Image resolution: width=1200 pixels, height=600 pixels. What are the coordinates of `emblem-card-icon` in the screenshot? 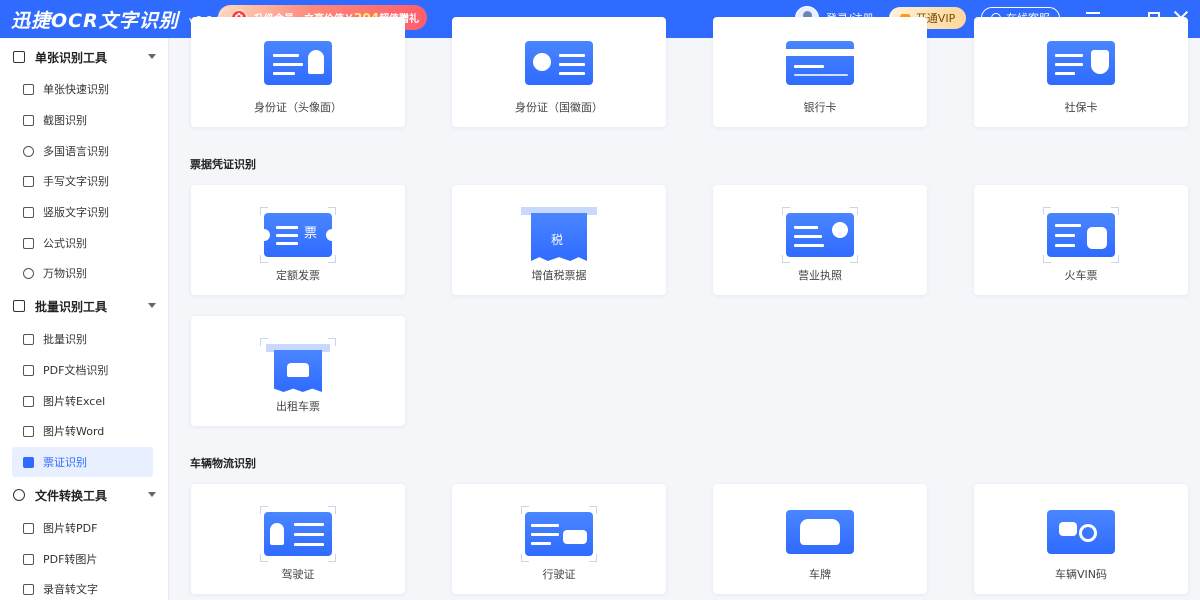 It's located at (559, 67).